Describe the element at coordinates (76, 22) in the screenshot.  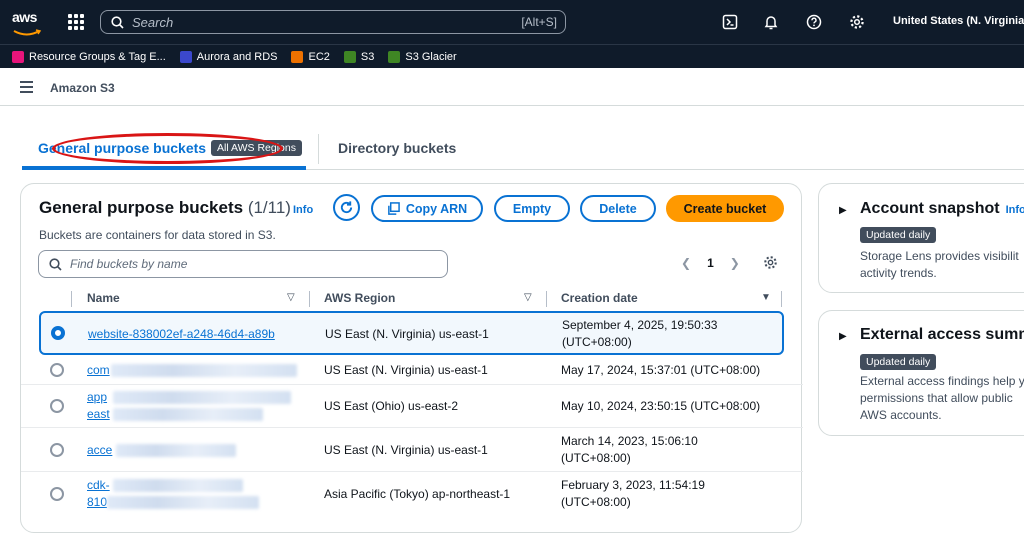
I see `services-grid-icon` at that location.